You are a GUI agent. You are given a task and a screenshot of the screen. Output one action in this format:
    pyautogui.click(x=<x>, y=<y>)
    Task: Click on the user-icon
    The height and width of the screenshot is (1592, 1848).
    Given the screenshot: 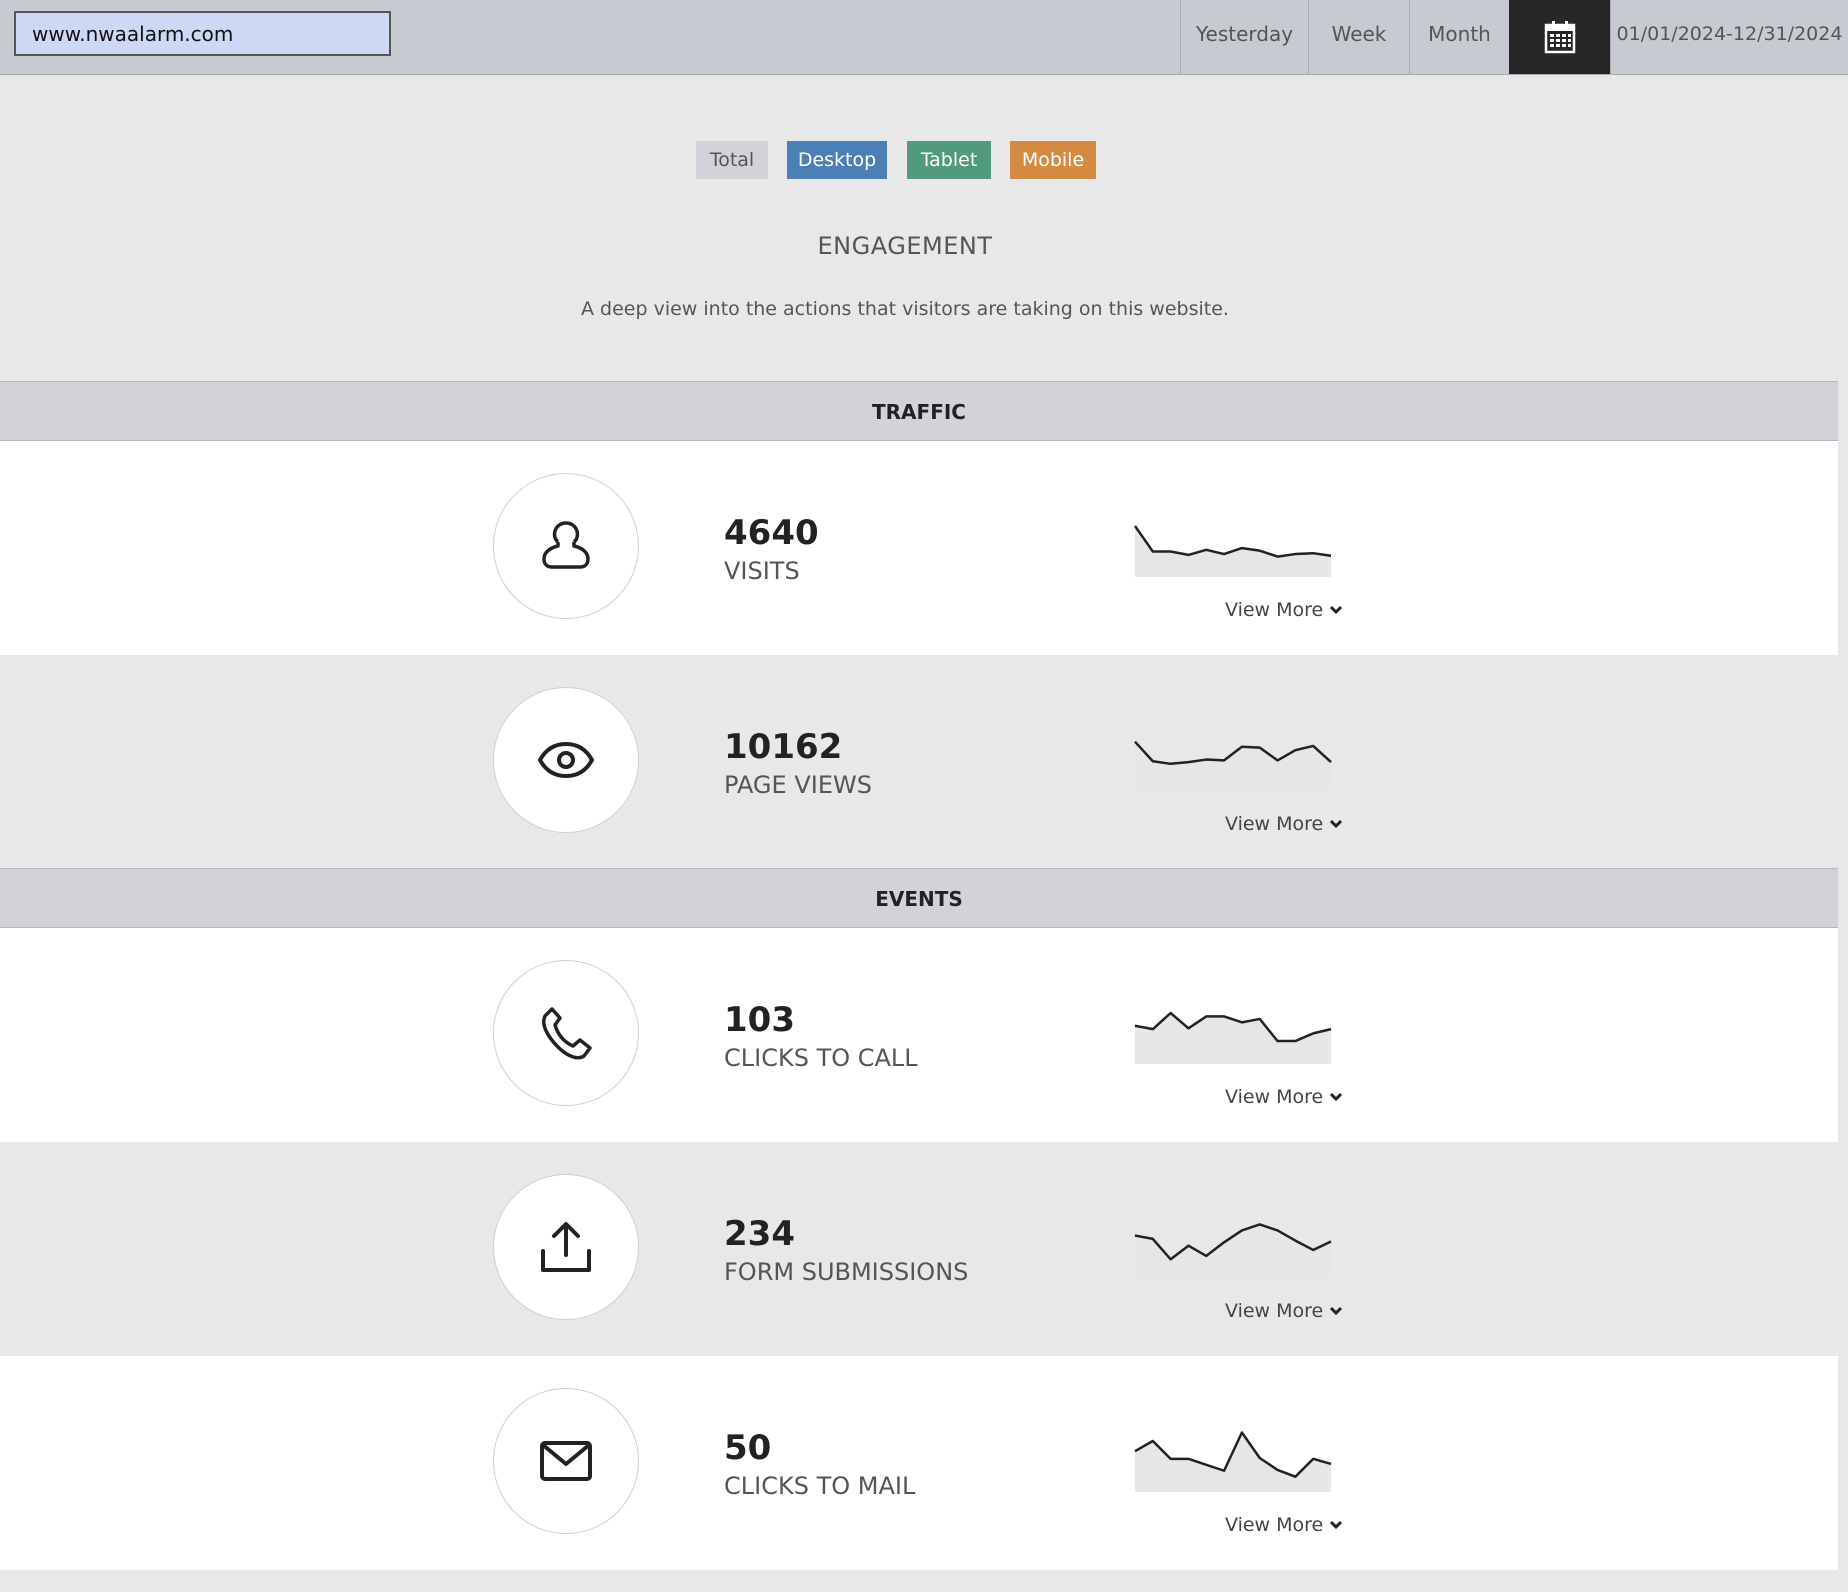 What is the action you would take?
    pyautogui.click(x=566, y=545)
    